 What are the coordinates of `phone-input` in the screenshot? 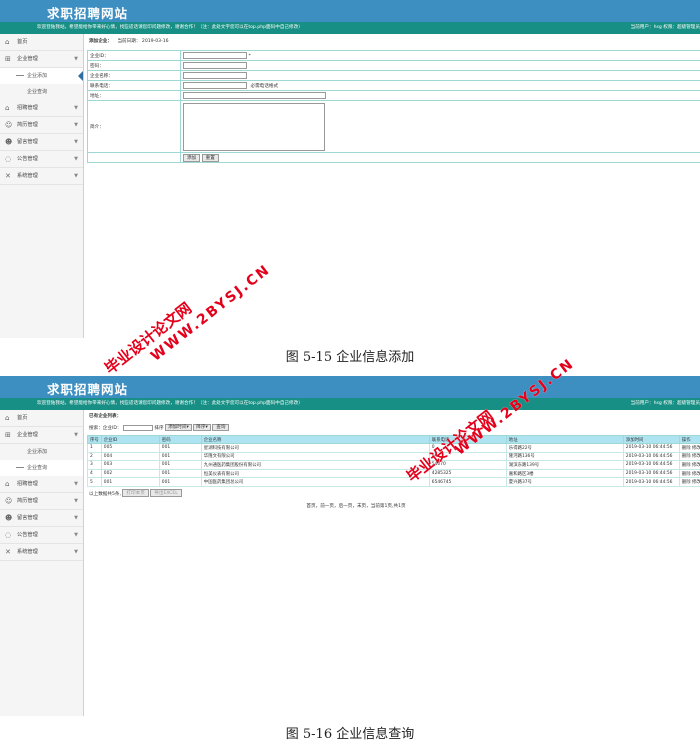 It's located at (215, 85).